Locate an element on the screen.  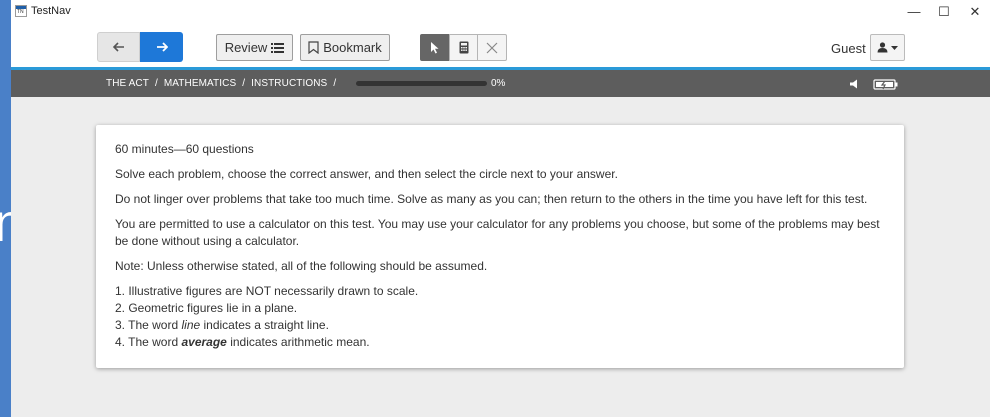
list-item: 2. Geometric figures lie in a plane. is located at coordinates (206, 308).